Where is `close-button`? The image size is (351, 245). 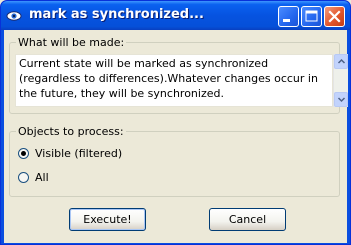 close-button is located at coordinates (334, 16).